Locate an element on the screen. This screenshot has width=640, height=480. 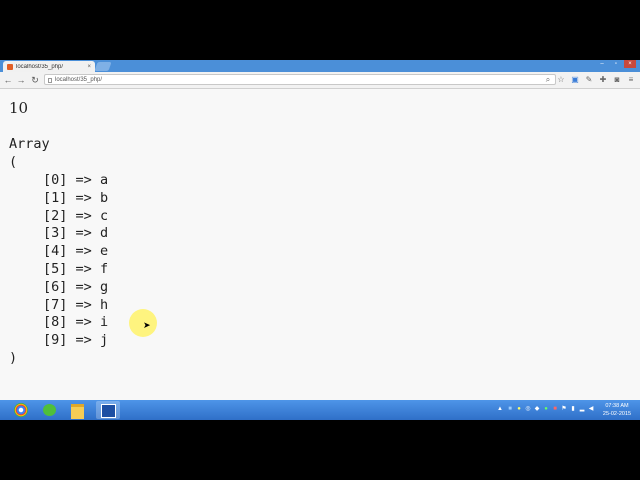
array-entry-key: [6] is located at coordinates (55, 286).